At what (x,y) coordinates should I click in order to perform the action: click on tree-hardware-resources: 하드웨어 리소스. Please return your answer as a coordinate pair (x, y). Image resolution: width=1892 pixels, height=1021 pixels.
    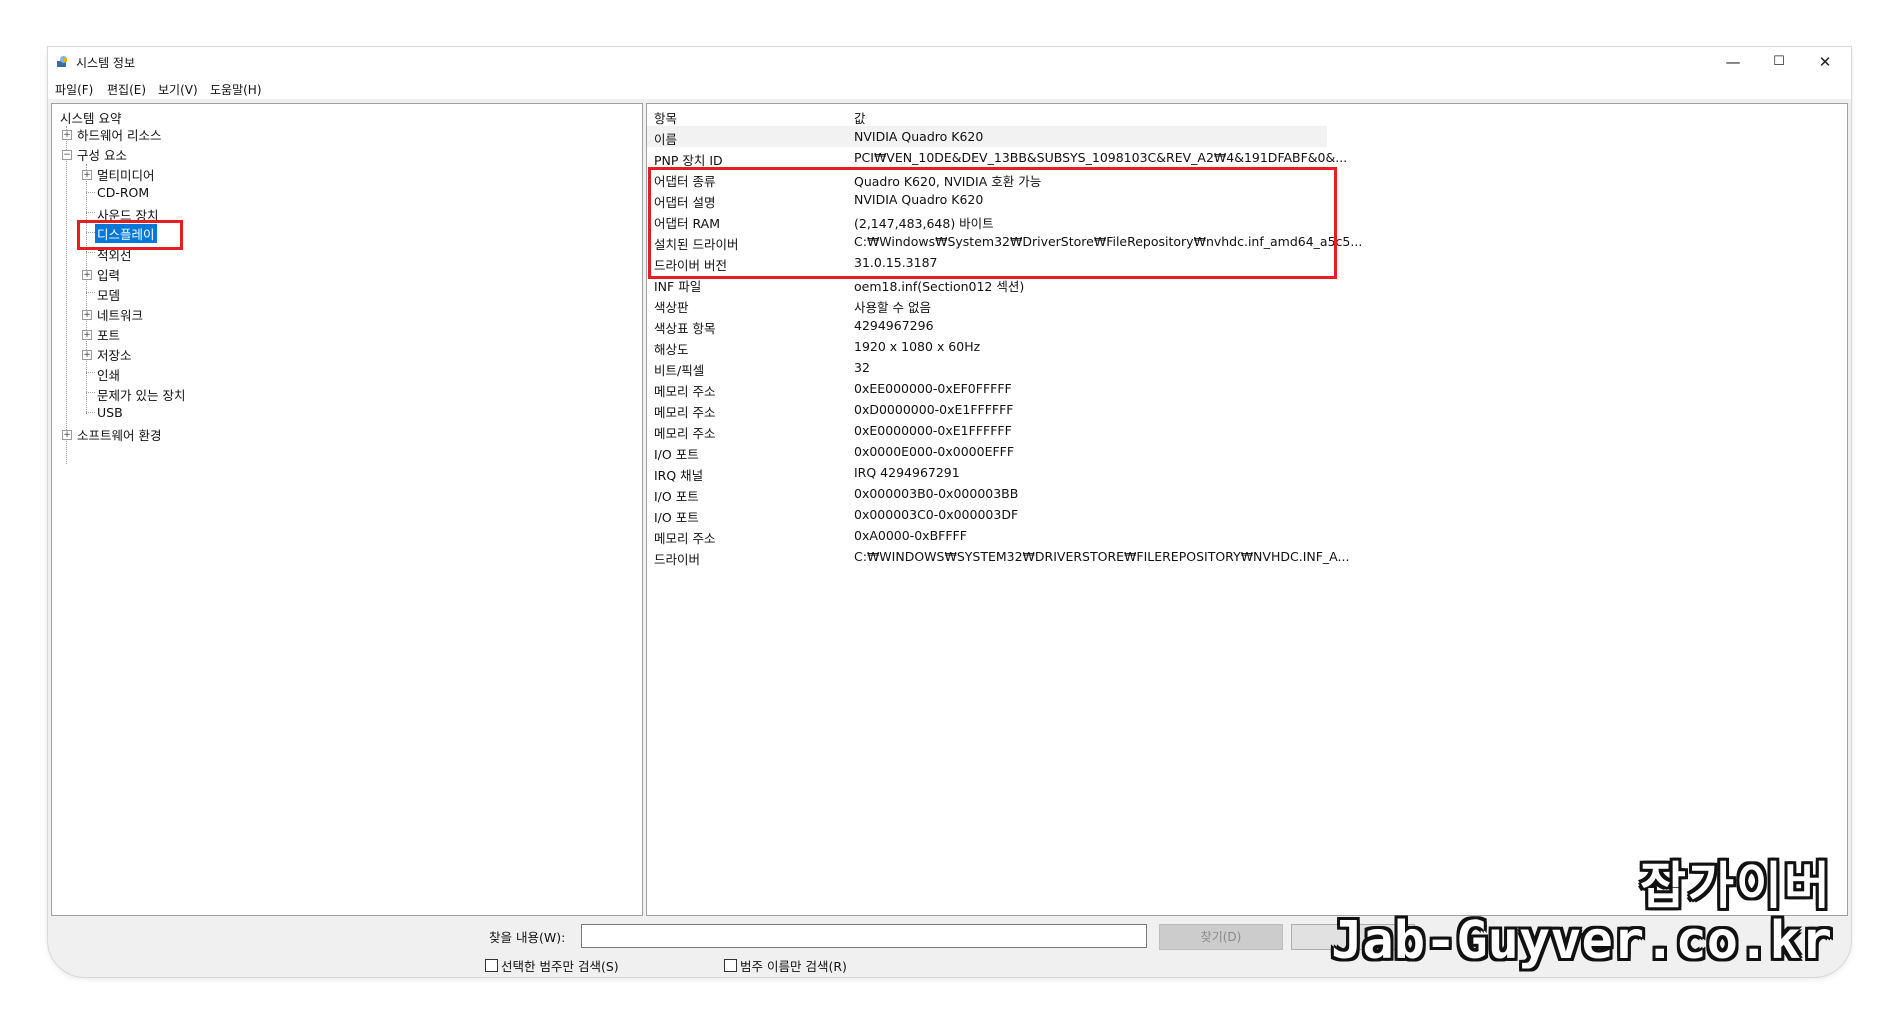
    Looking at the image, I should click on (119, 134).